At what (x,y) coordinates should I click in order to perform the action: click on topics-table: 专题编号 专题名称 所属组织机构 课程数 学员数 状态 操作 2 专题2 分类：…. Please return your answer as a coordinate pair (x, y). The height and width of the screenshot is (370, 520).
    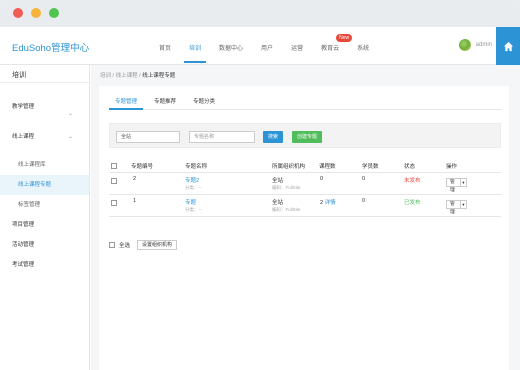
    Looking at the image, I should click on (305, 189).